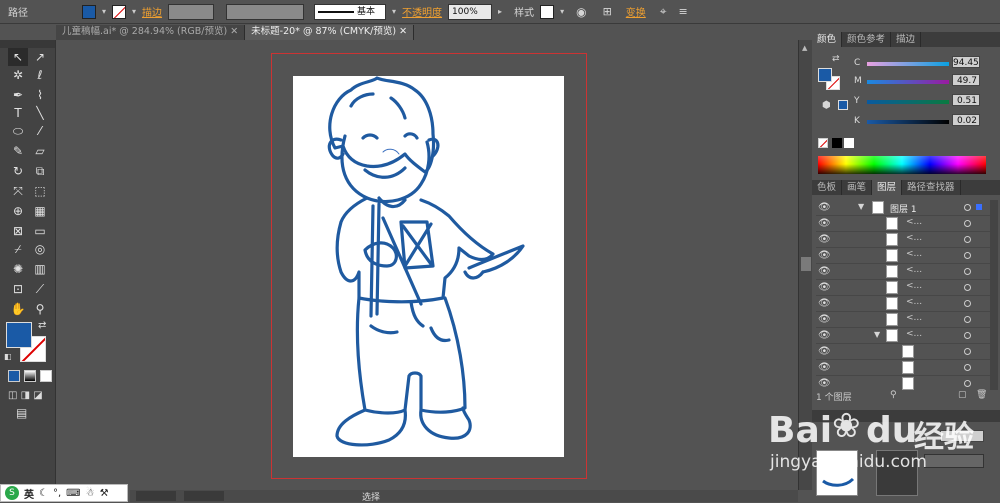 This screenshot has height=503, width=1000. What do you see at coordinates (40, 211) in the screenshot?
I see `perspective-grid-tool-icon: ▦` at bounding box center [40, 211].